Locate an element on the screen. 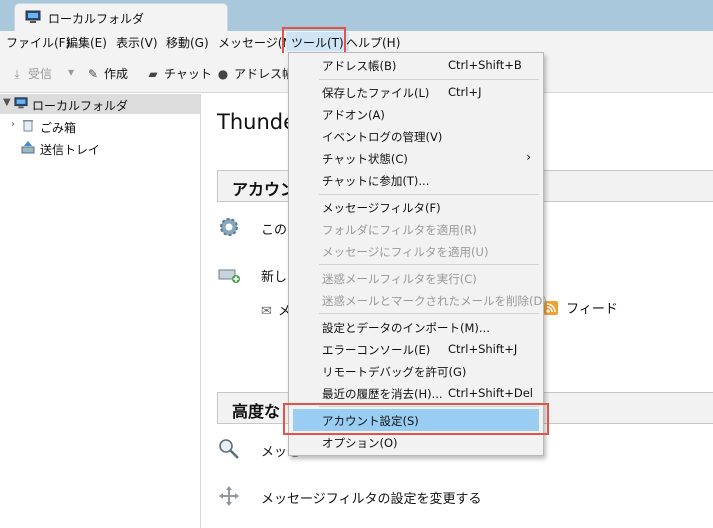 This screenshot has height=528, width=713. page-title: Thunde is located at coordinates (257, 122).